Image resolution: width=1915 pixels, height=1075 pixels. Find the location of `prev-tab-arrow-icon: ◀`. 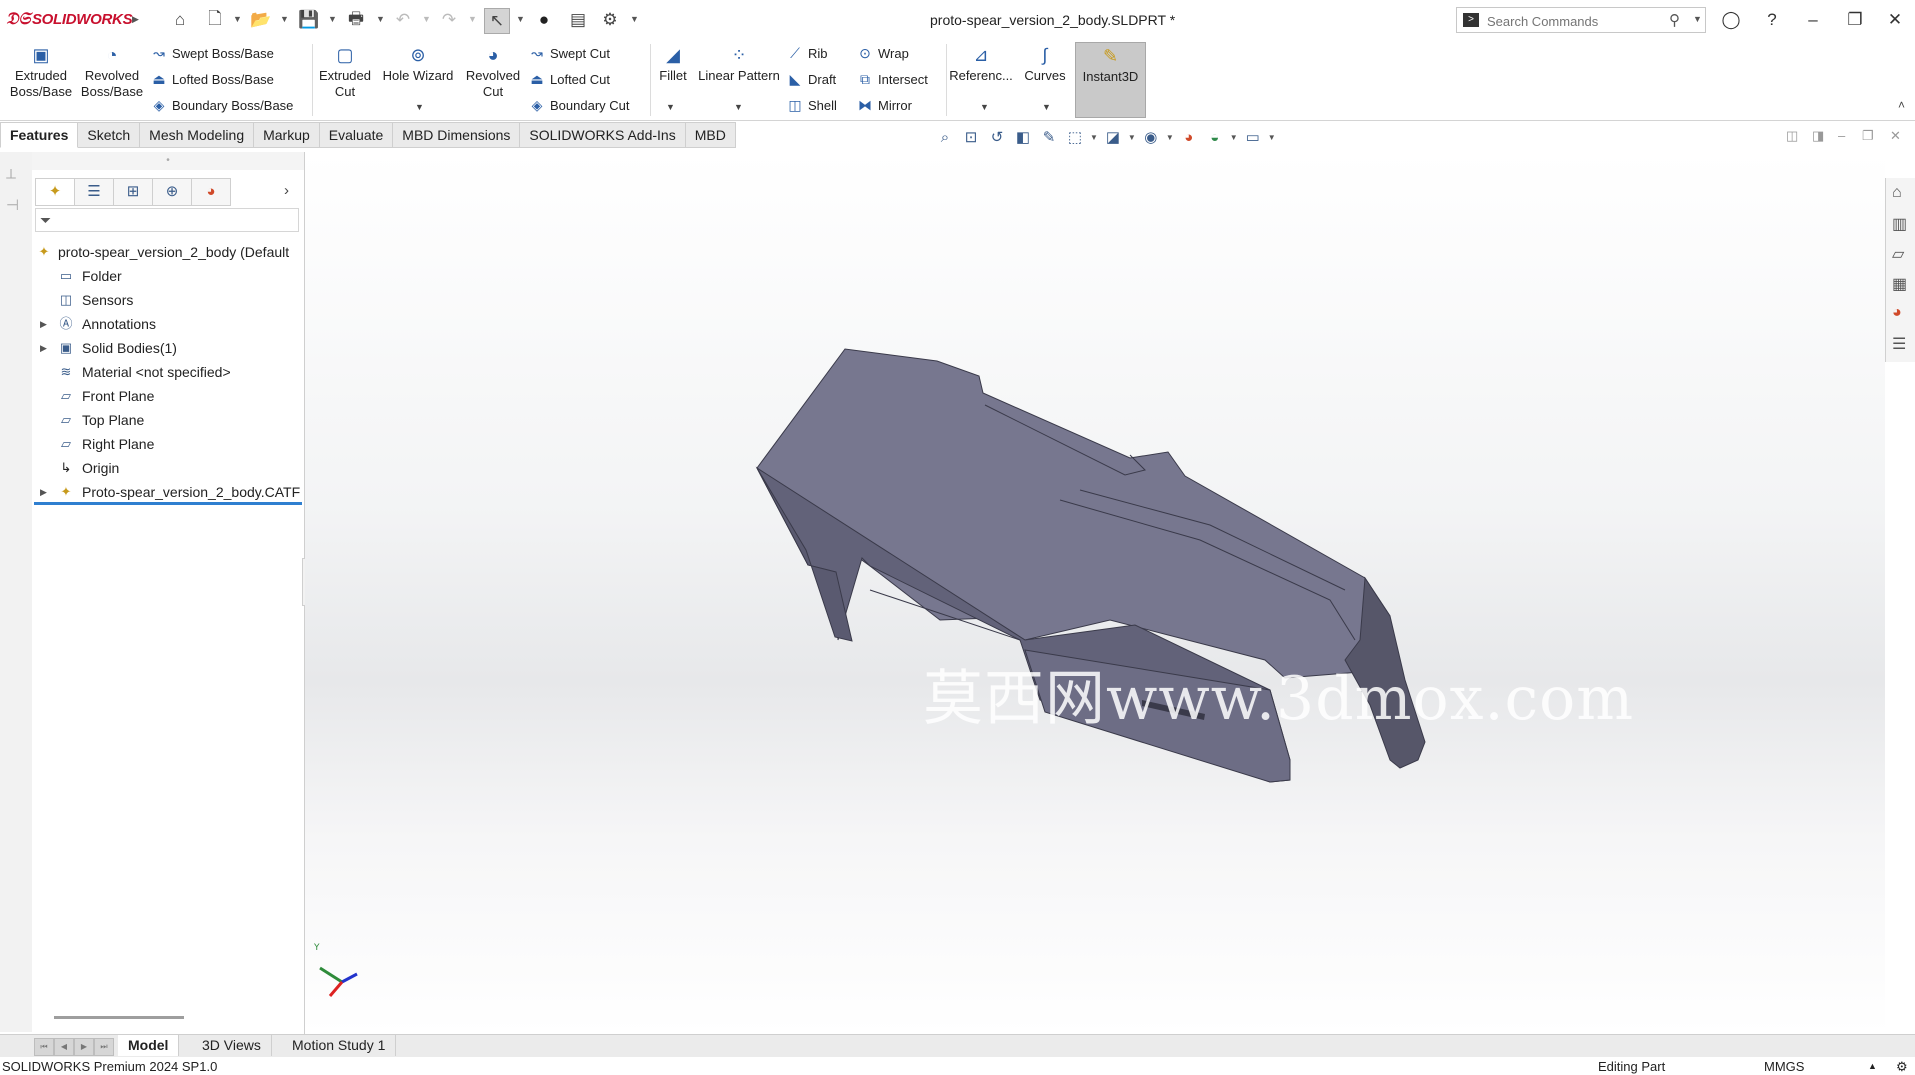

prev-tab-arrow-icon: ◀ is located at coordinates (64, 1047).